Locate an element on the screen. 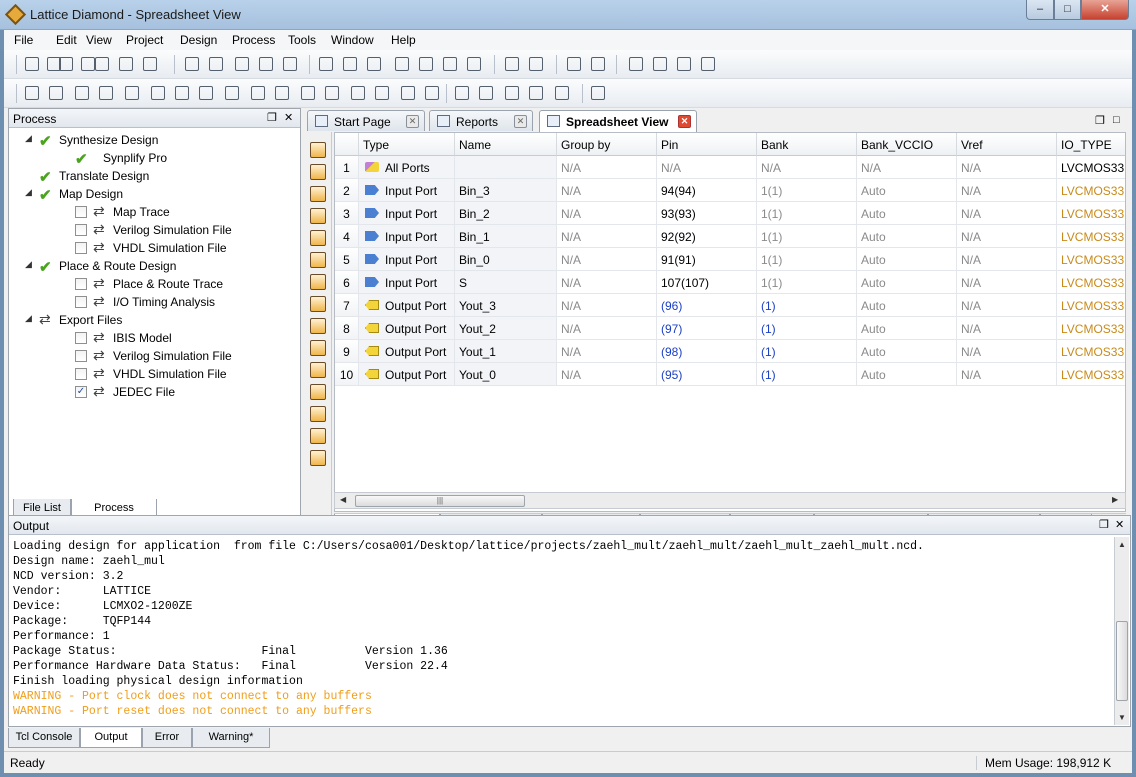  tree-item: ⇄ Map Trace is located at coordinates (195, 212).